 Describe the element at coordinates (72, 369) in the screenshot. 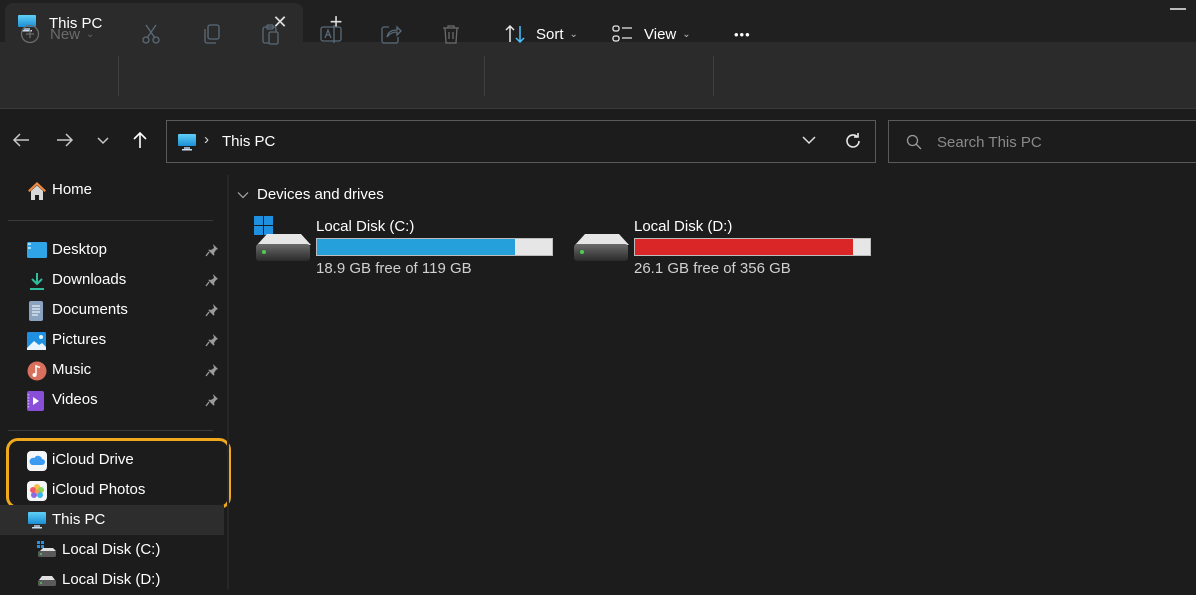

I see `sidebar-label: Music` at that location.